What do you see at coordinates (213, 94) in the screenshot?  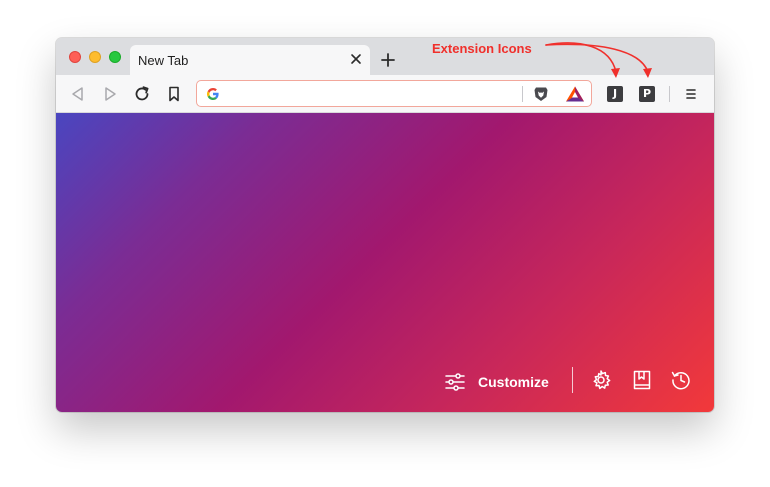 I see `google-g-icon` at bounding box center [213, 94].